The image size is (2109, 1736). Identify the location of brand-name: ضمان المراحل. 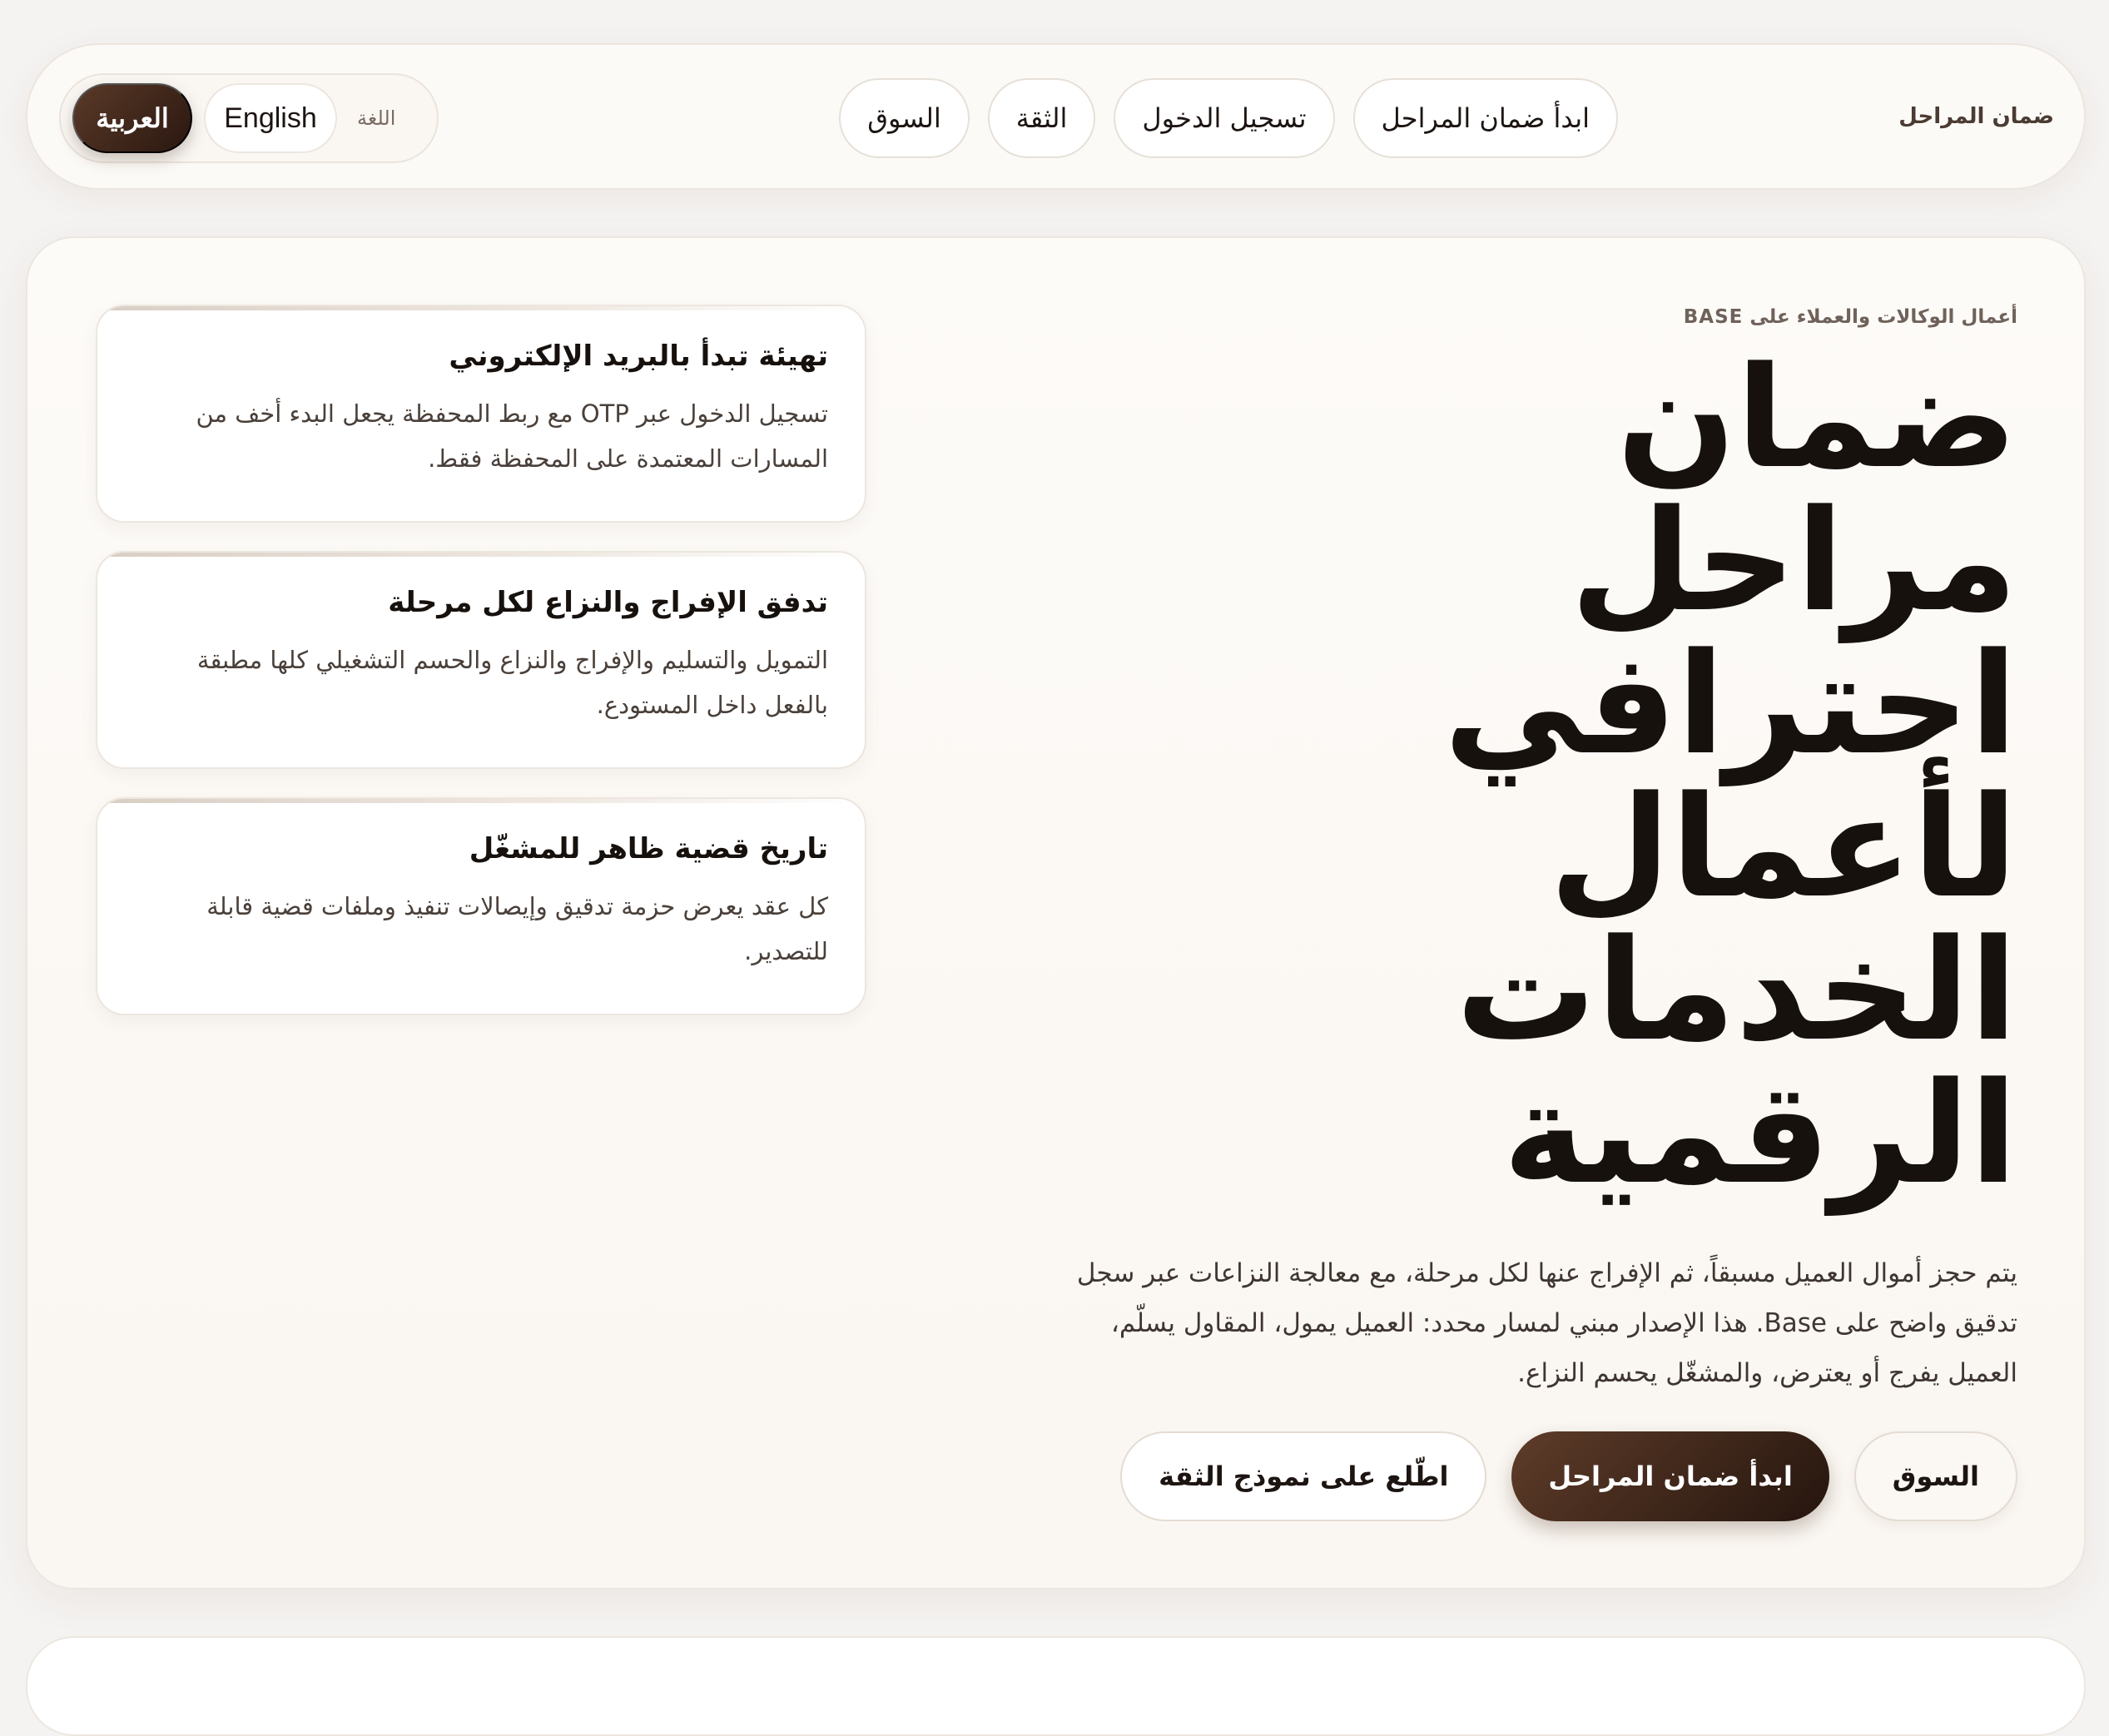
(1976, 117).